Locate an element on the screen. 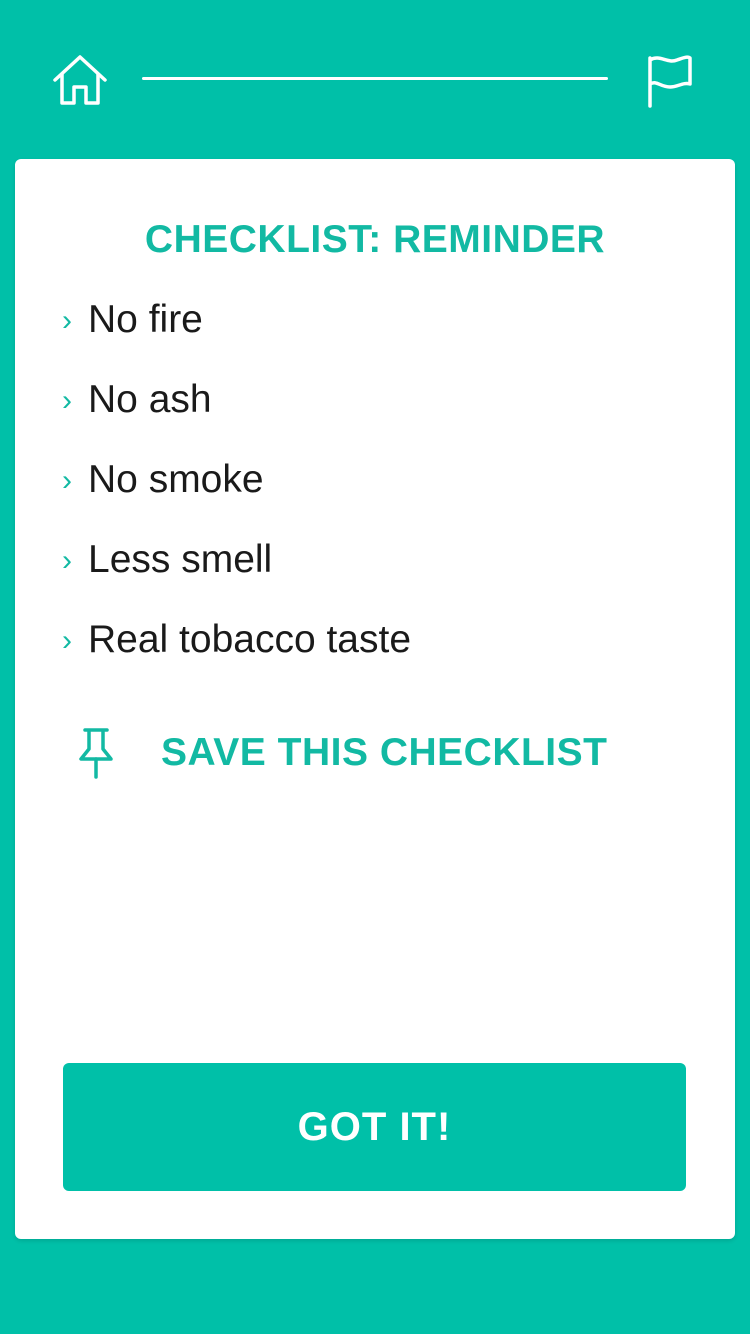  list-item-label: No ash is located at coordinates (150, 399).